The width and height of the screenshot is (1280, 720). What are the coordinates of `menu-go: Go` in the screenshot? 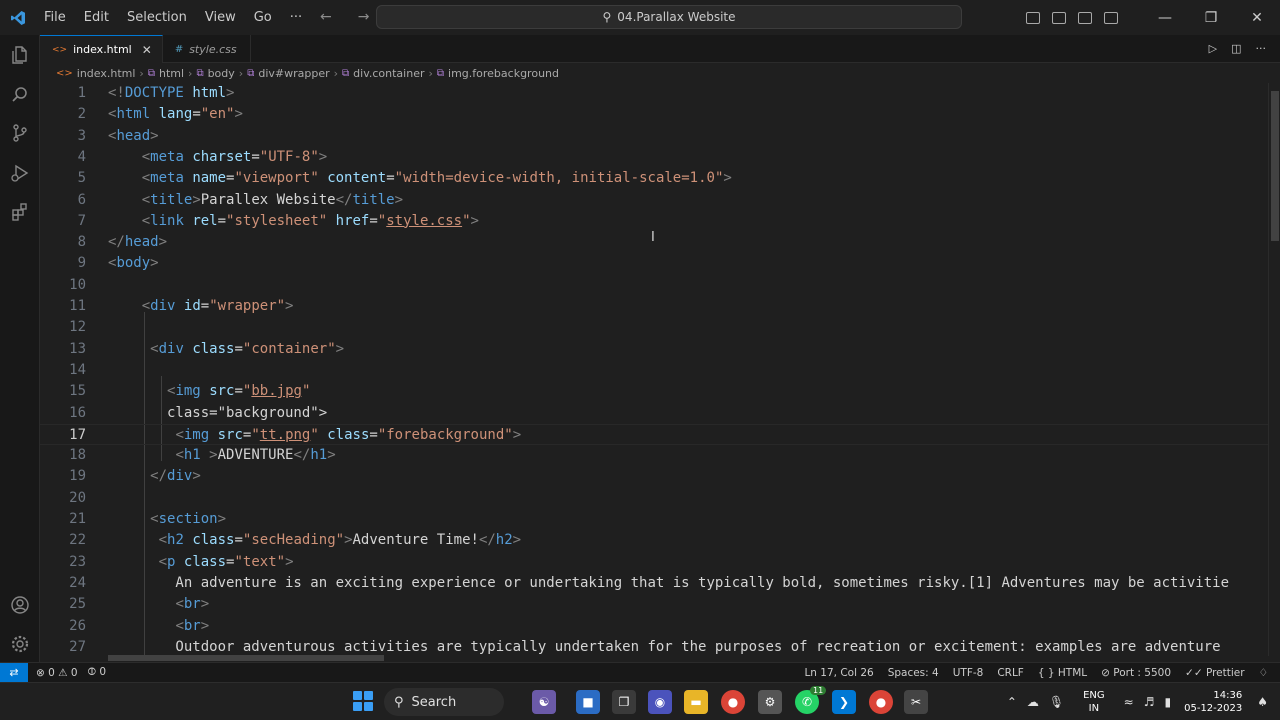 It's located at (263, 17).